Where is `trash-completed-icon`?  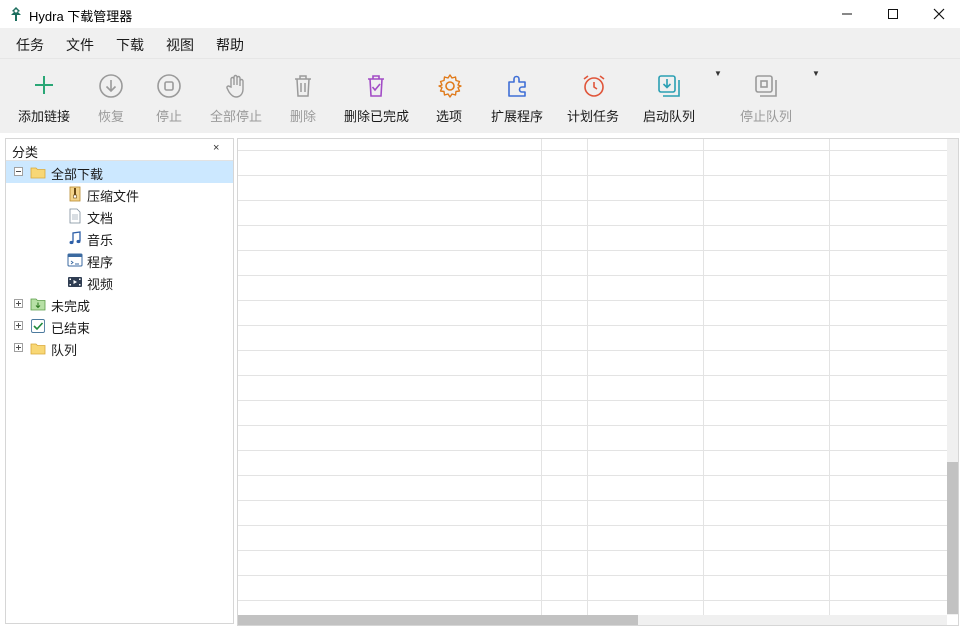
trash-completed-icon is located at coordinates (376, 86).